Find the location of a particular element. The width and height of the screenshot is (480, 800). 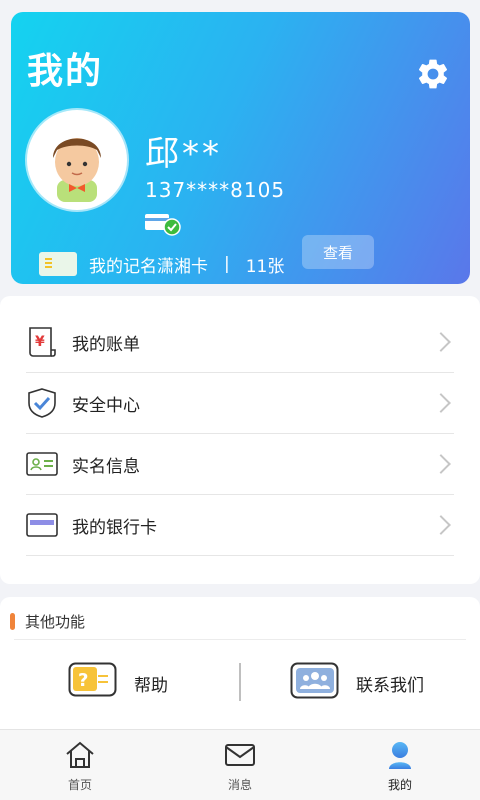

avatar is located at coordinates (77, 160).